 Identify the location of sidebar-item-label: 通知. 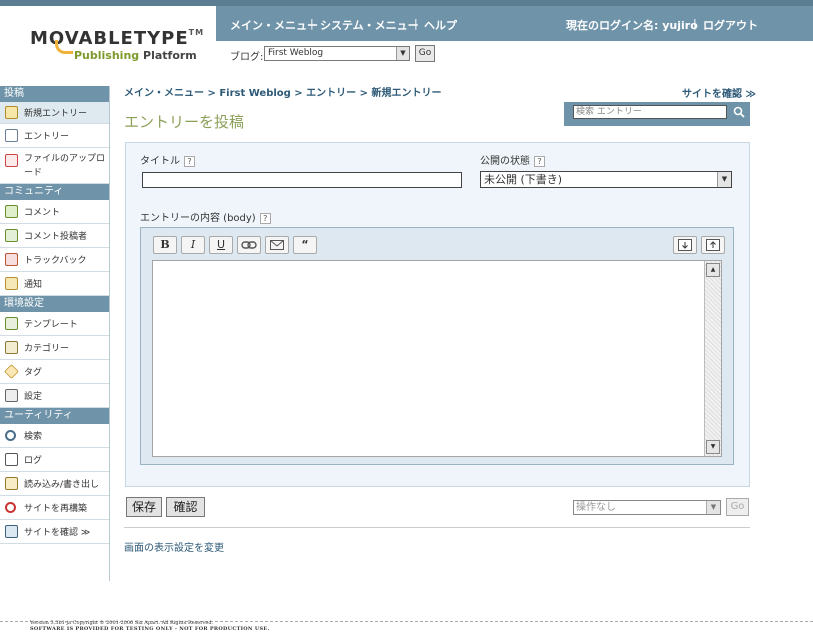
(33, 285).